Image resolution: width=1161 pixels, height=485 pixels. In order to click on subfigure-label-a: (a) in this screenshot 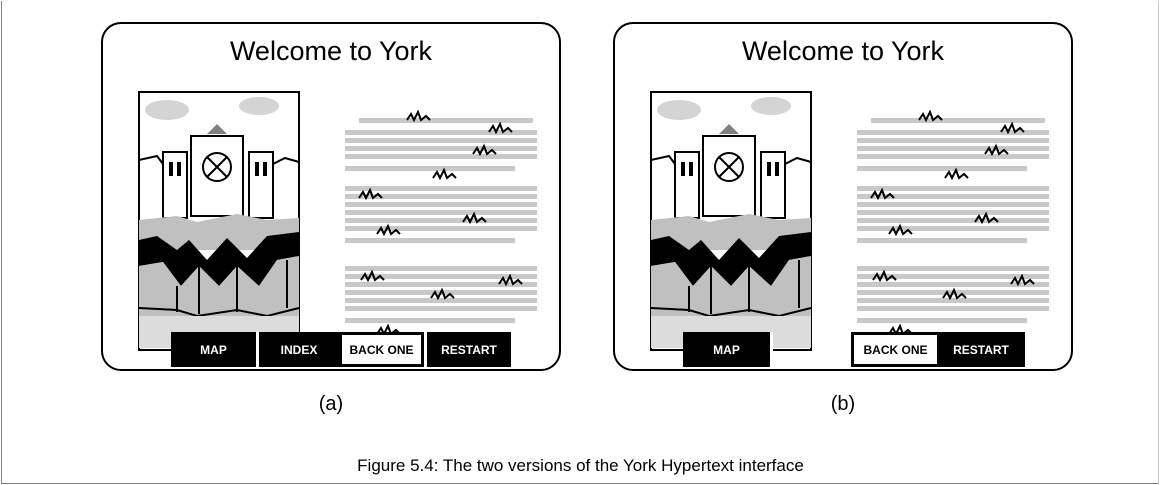, I will do `click(331, 404)`.